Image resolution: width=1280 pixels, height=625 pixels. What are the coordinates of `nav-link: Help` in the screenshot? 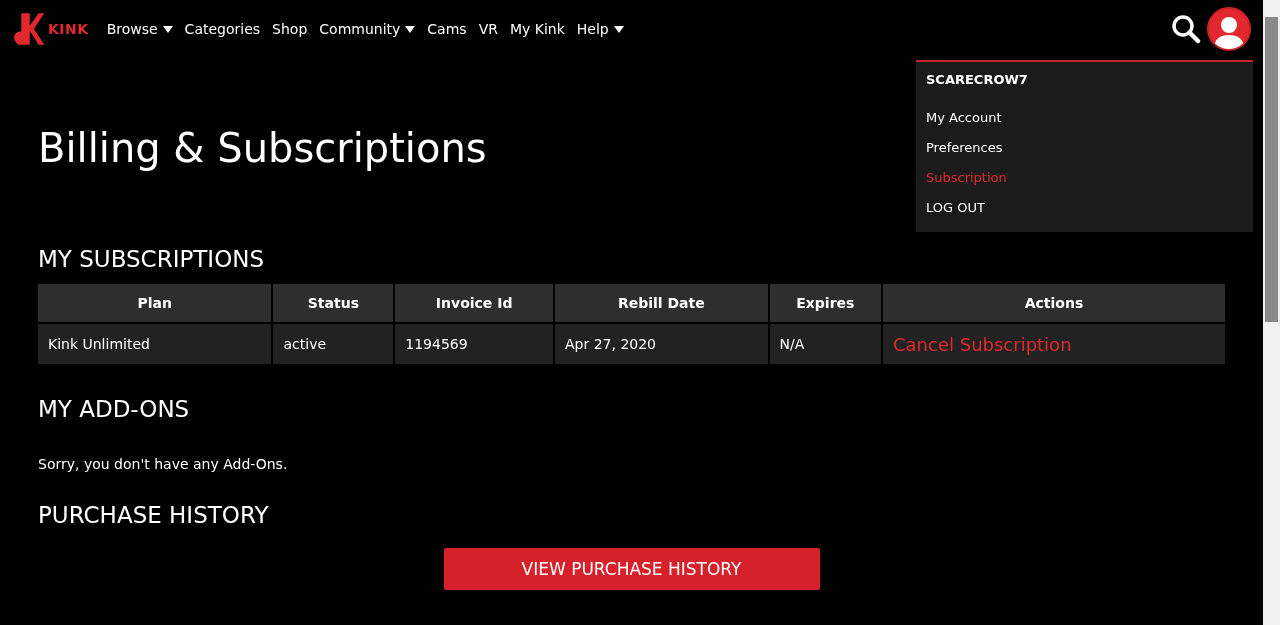 It's located at (600, 29).